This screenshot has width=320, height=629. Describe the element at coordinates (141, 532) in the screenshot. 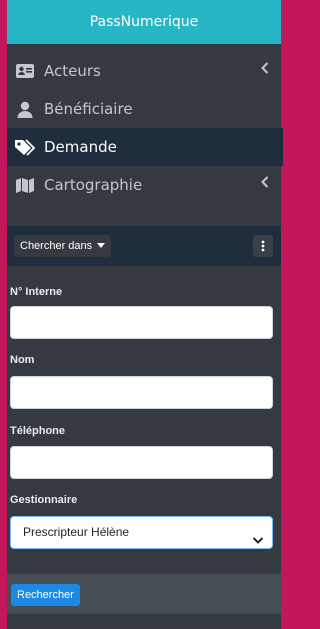

I see `gestionnaire-select: Prescripteur Hélène` at that location.